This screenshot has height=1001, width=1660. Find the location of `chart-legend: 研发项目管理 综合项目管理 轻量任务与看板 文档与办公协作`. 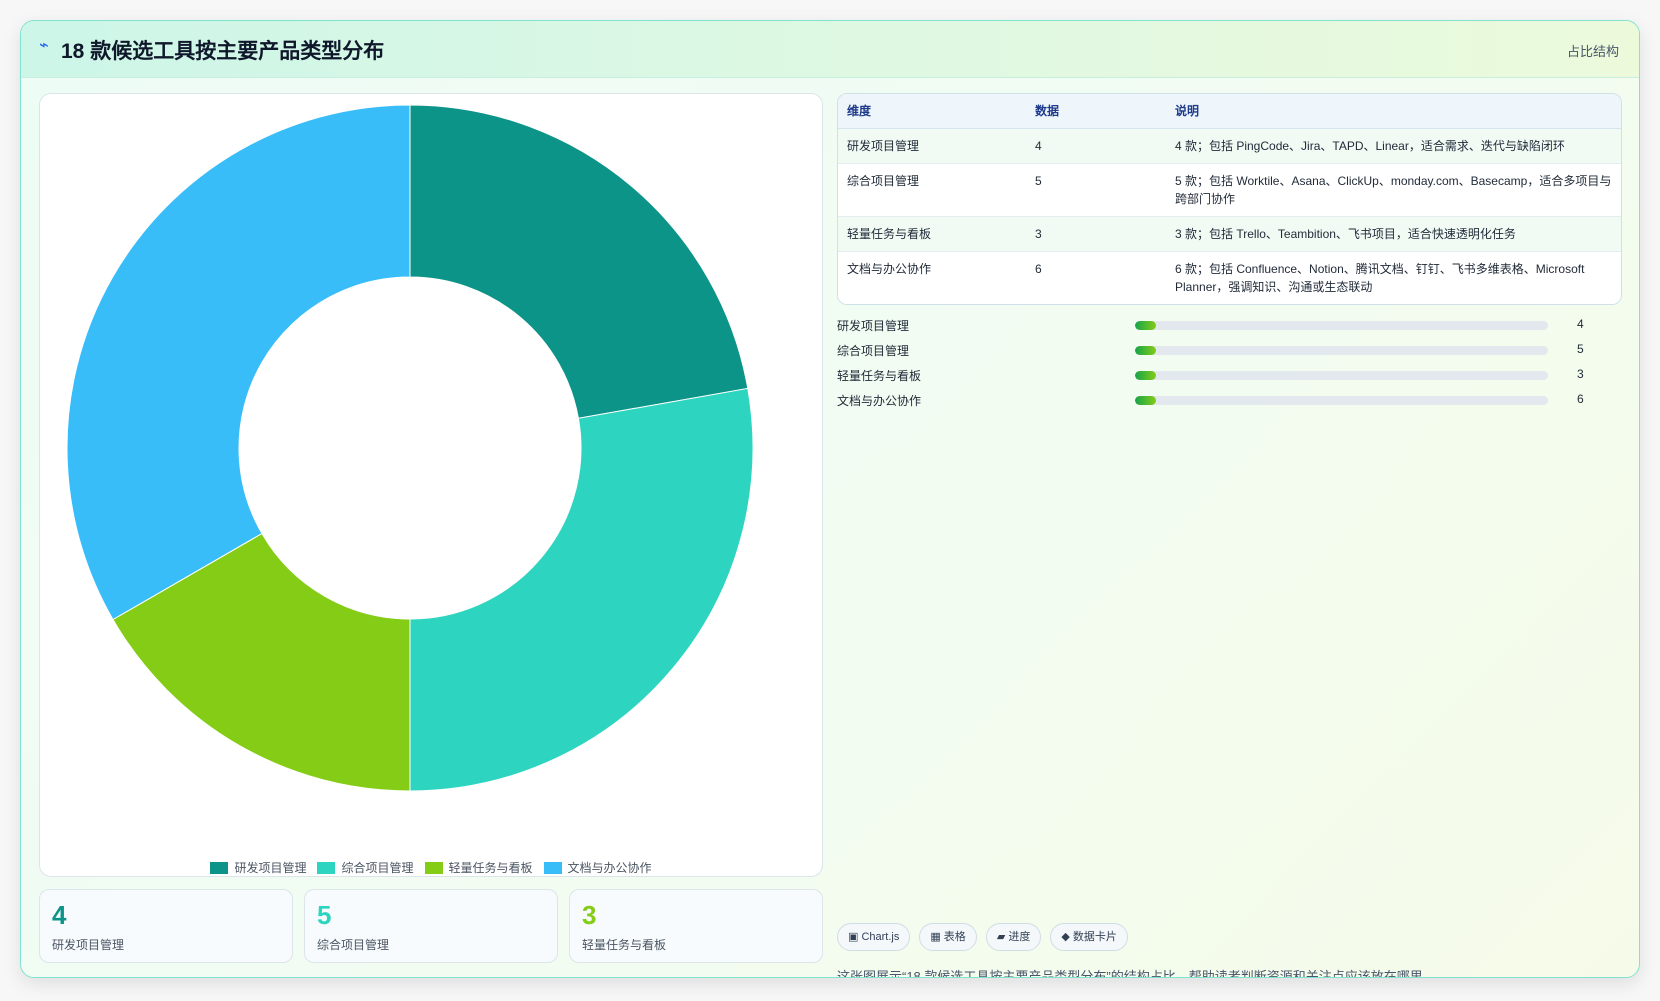

chart-legend: 研发项目管理 综合项目管理 轻量任务与看板 文档与办公协作 is located at coordinates (431, 867).